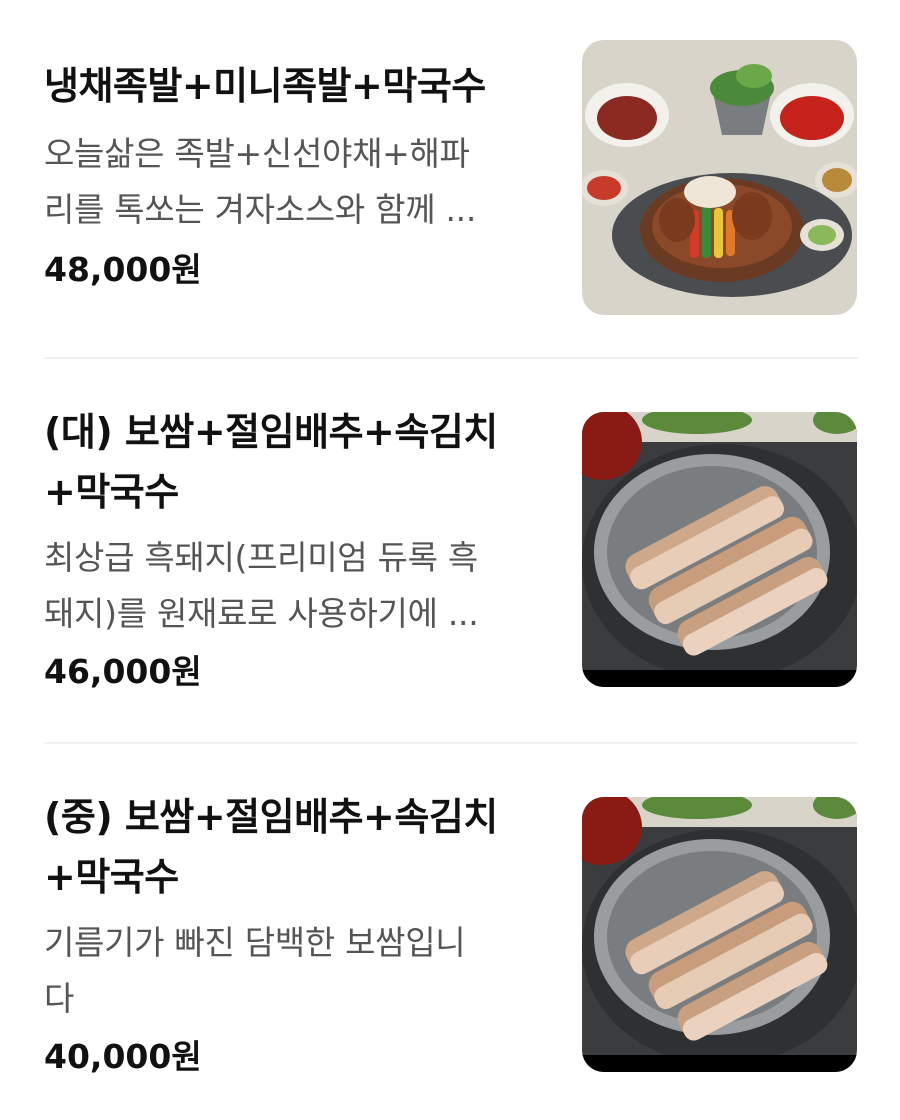  Describe the element at coordinates (123, 671) in the screenshot. I see `menu-item-price: 46,000원` at that location.